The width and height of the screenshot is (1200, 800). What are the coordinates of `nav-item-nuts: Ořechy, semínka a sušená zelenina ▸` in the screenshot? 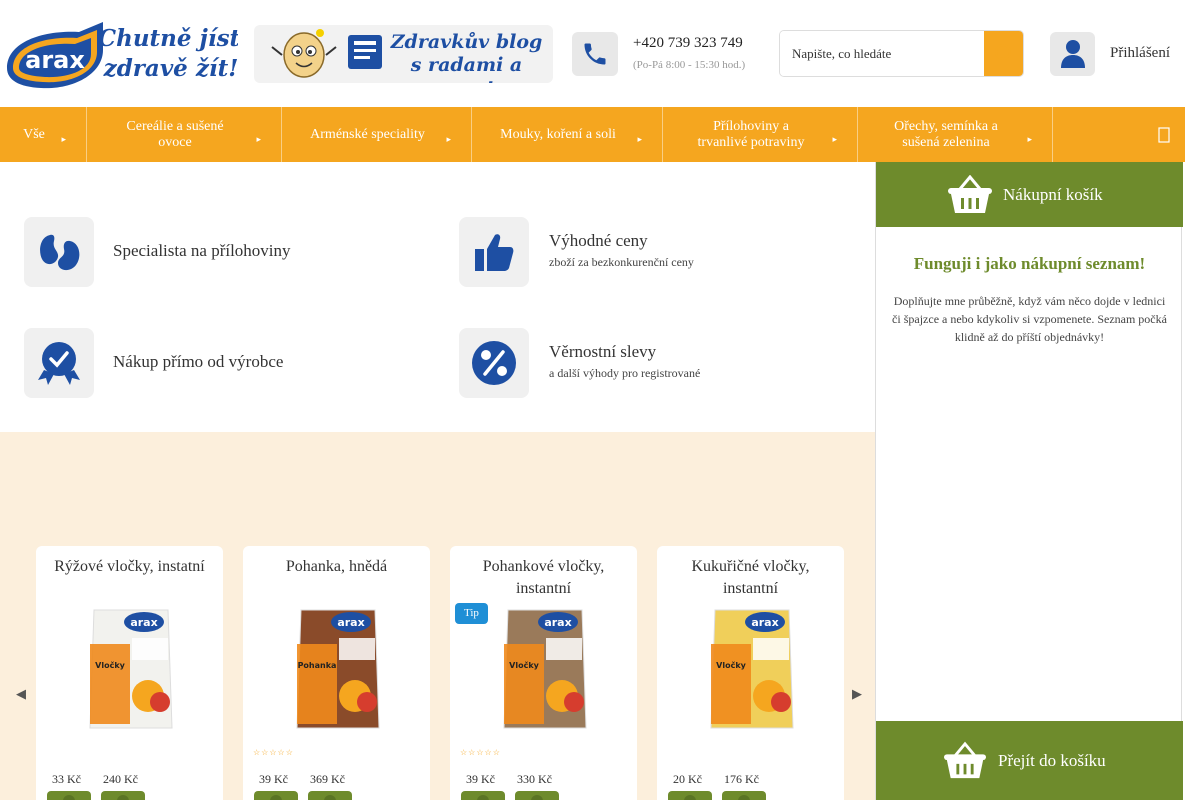 It's located at (955, 134).